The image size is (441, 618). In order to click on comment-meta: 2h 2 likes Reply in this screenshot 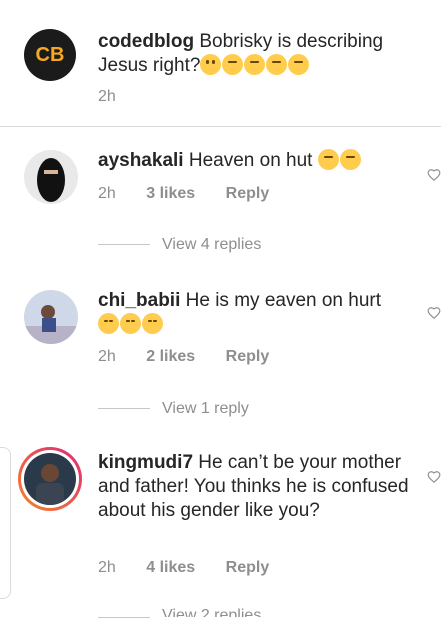, I will do `click(223, 357)`.